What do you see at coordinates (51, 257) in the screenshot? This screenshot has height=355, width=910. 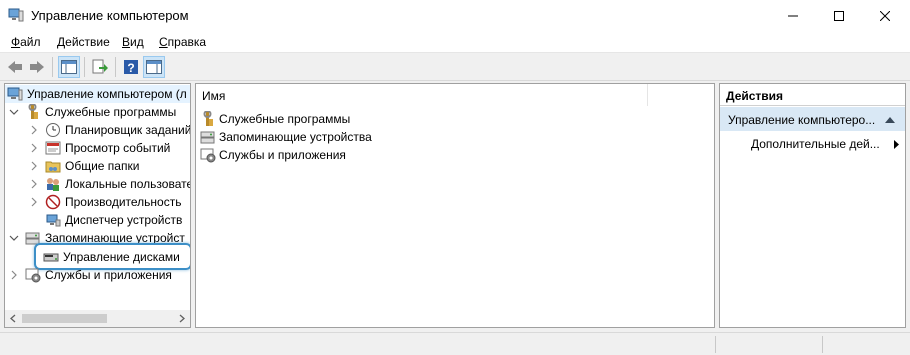 I see `disk-icon` at bounding box center [51, 257].